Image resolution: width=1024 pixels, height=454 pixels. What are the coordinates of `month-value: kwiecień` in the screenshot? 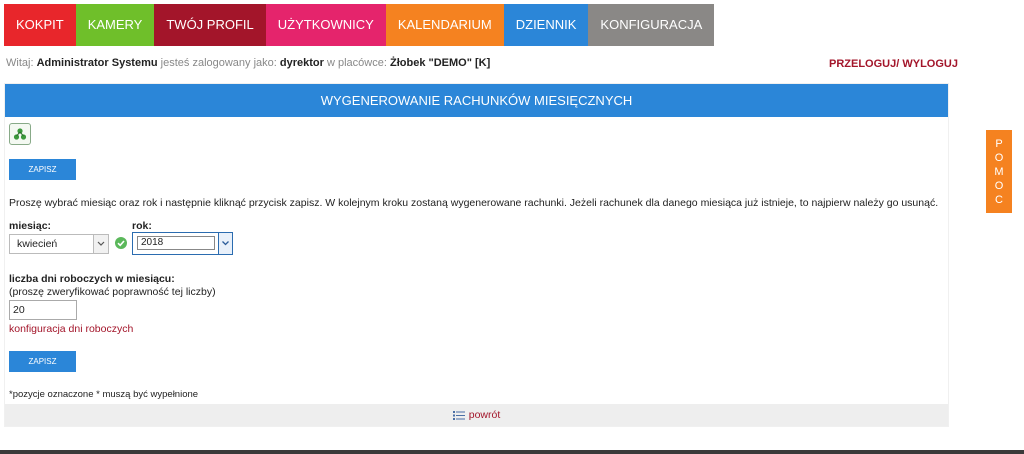 It's located at (37, 244).